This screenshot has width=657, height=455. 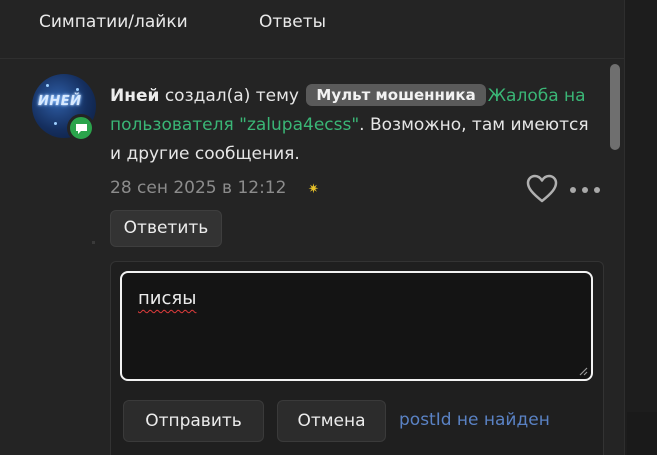 I want to click on comment-icon, so click(x=81, y=129).